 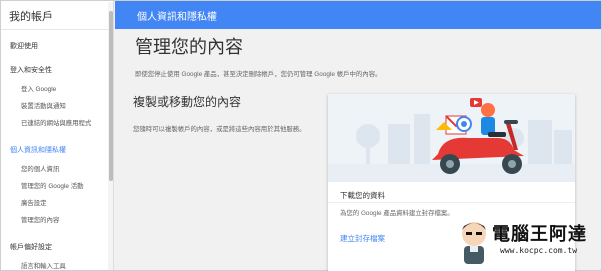 I want to click on watermark: 電腦王阿達 www.kocpc.com.tw, so click(x=527, y=242).